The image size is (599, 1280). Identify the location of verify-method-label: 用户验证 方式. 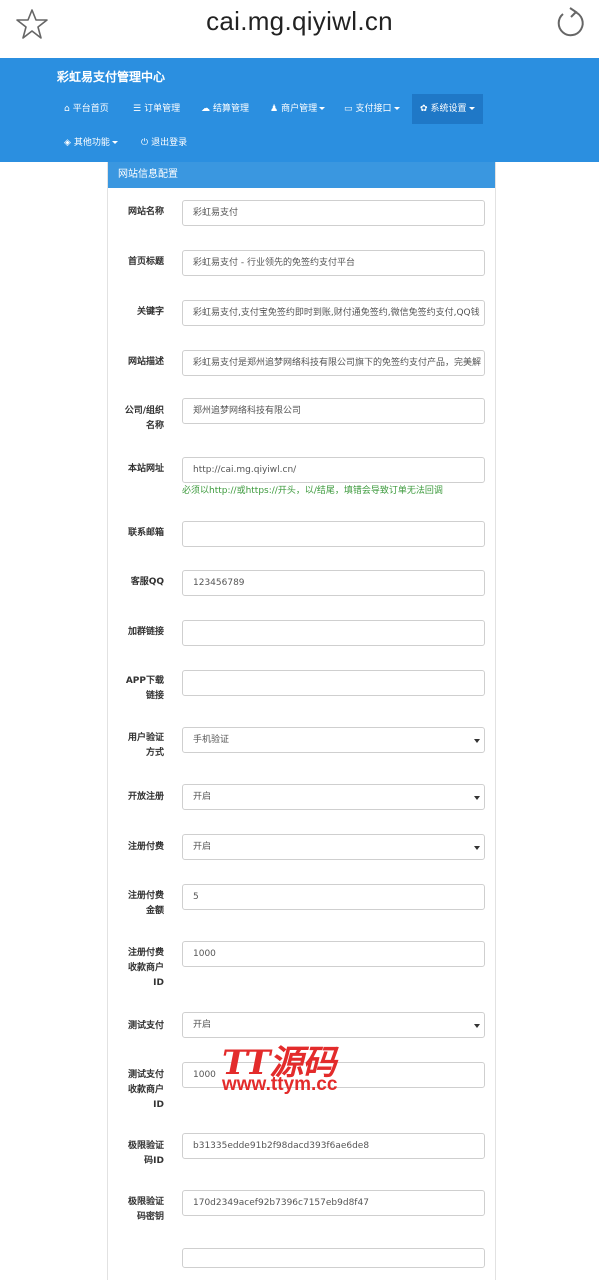
(145, 745).